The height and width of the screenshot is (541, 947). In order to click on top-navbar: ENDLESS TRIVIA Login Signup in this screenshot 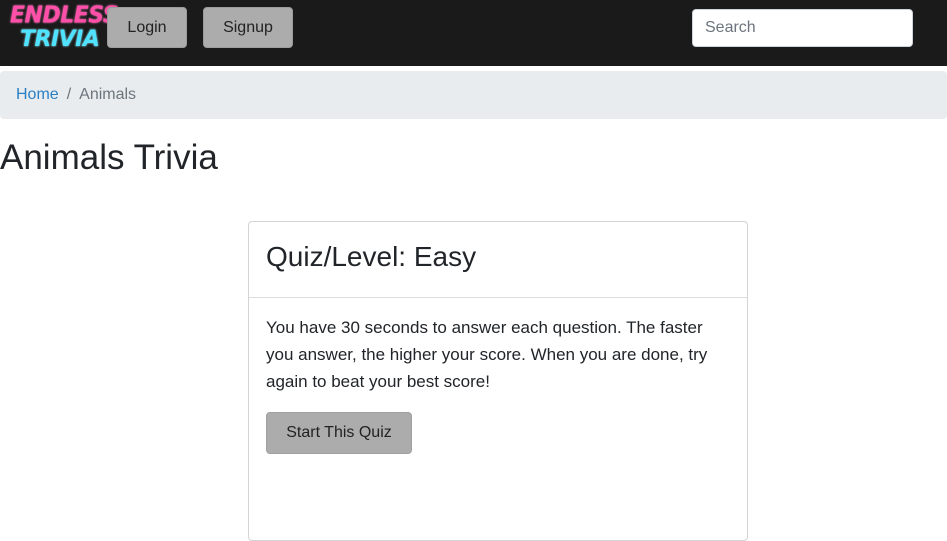, I will do `click(473, 33)`.